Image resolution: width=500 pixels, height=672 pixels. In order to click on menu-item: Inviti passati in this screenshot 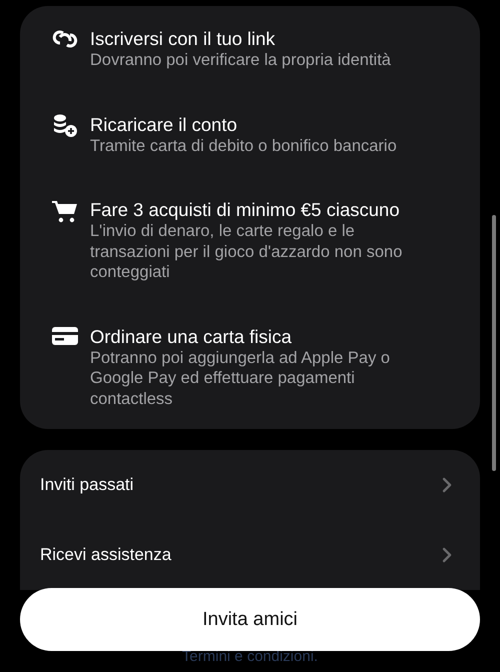, I will do `click(87, 485)`.